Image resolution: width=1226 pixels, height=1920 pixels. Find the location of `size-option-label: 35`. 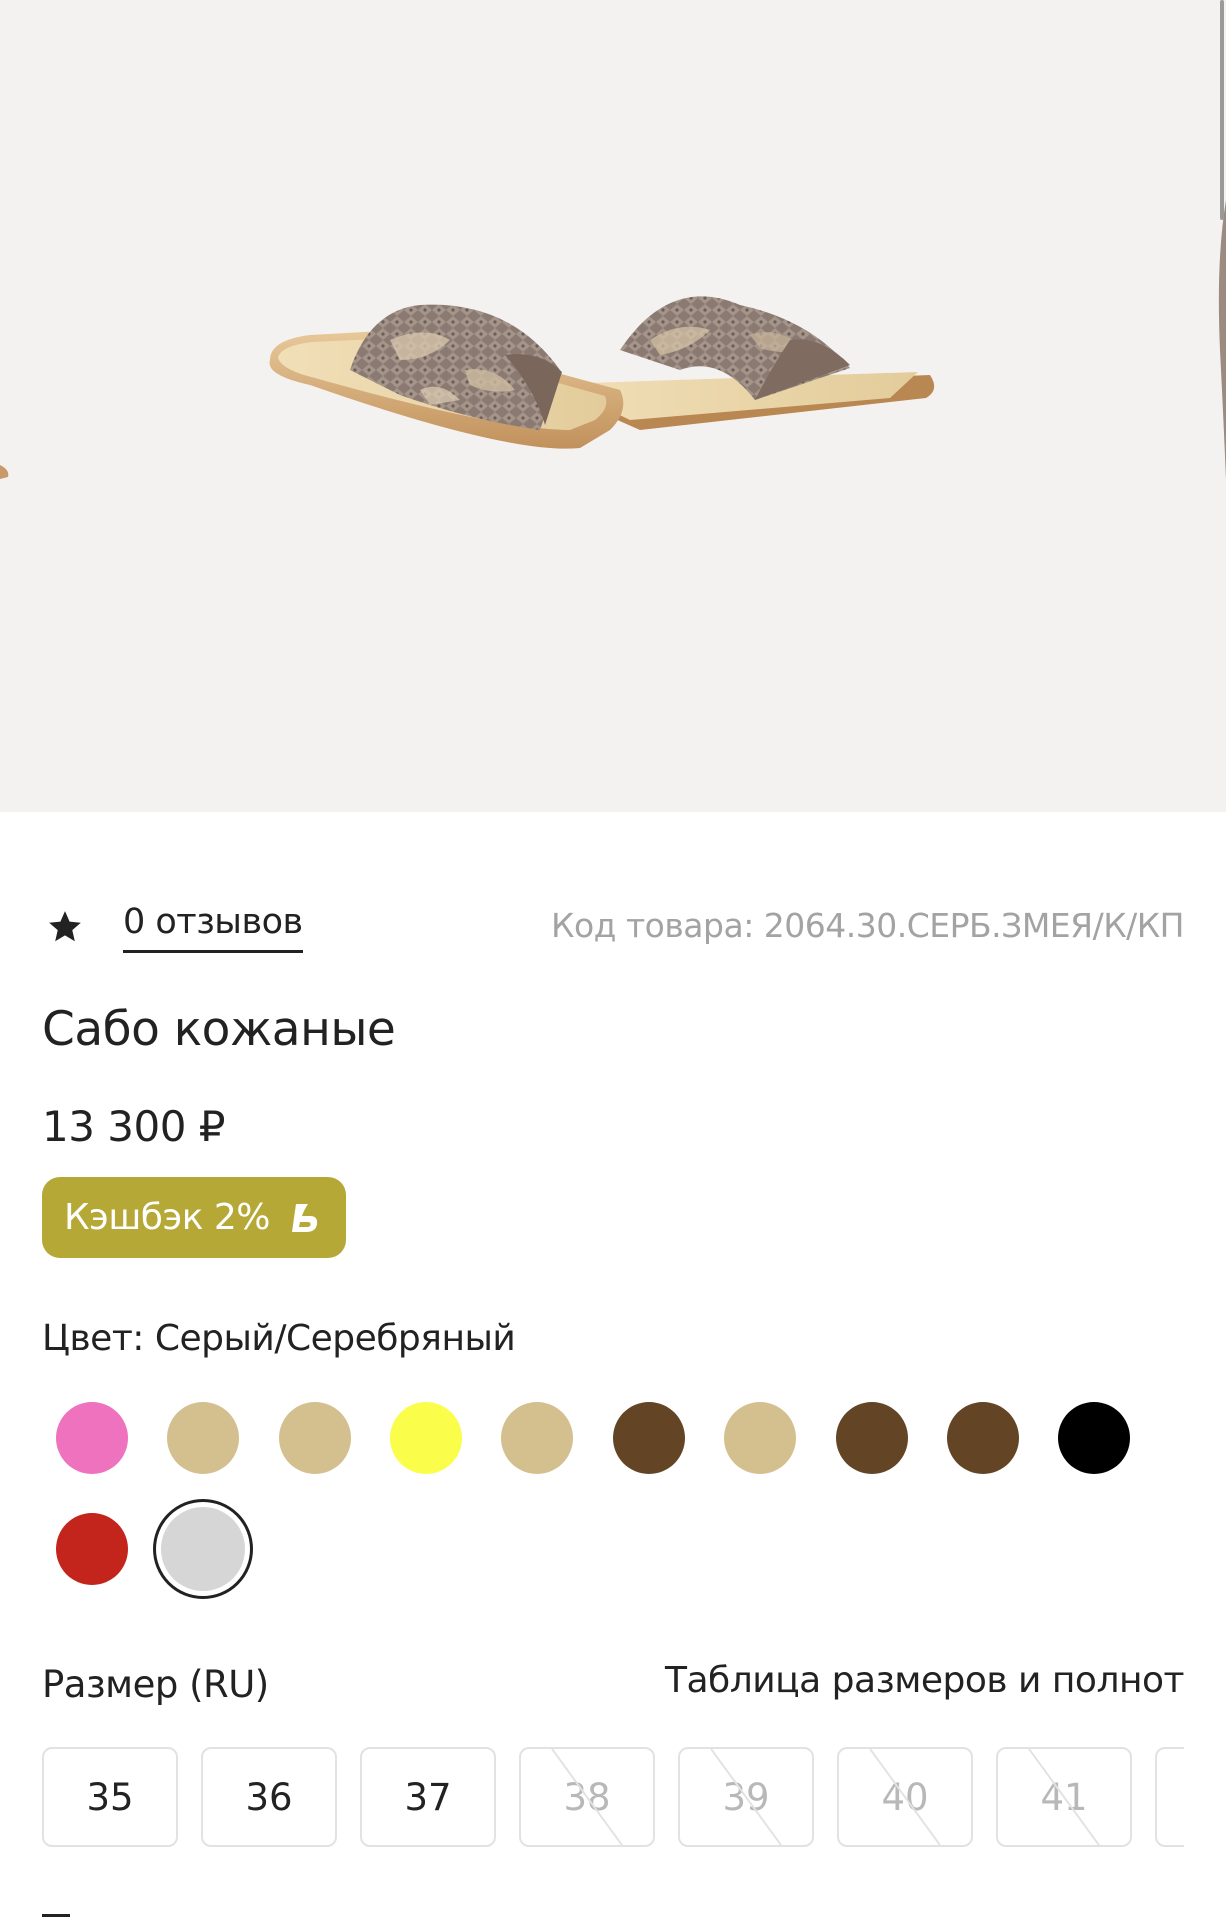

size-option-label: 35 is located at coordinates (110, 1797).